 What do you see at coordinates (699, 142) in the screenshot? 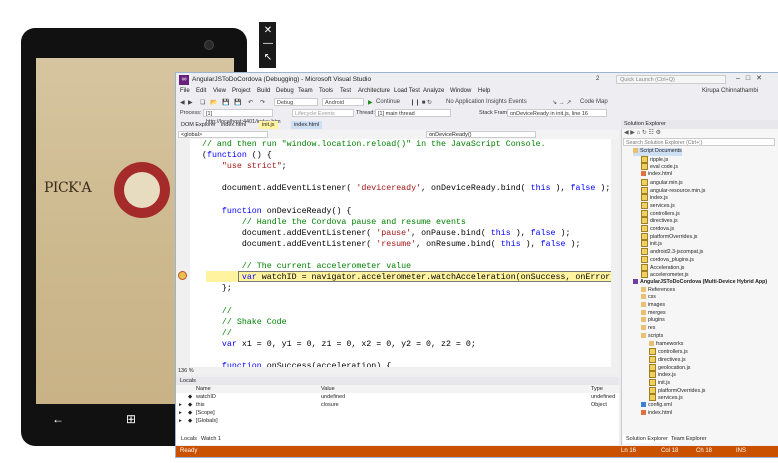
I see `solution-search-input: Search Solution Explorer (Ctrl+;)` at bounding box center [699, 142].